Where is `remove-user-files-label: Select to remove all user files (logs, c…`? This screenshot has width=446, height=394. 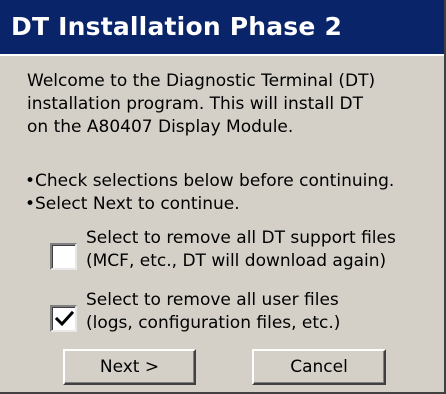
remove-user-files-label: Select to remove all user files (logs, c… is located at coordinates (213, 312).